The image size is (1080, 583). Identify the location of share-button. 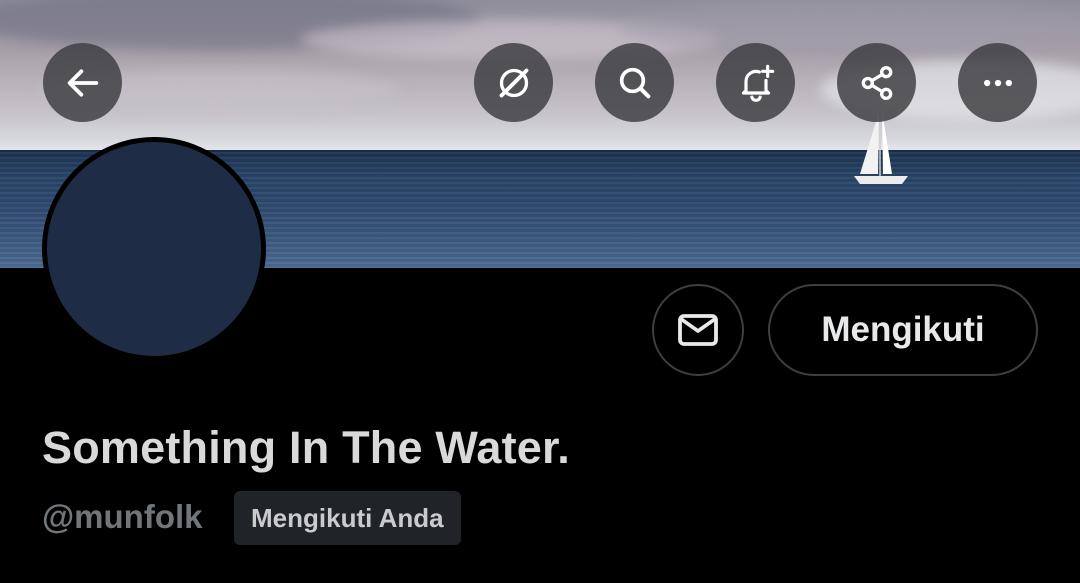
(876, 82).